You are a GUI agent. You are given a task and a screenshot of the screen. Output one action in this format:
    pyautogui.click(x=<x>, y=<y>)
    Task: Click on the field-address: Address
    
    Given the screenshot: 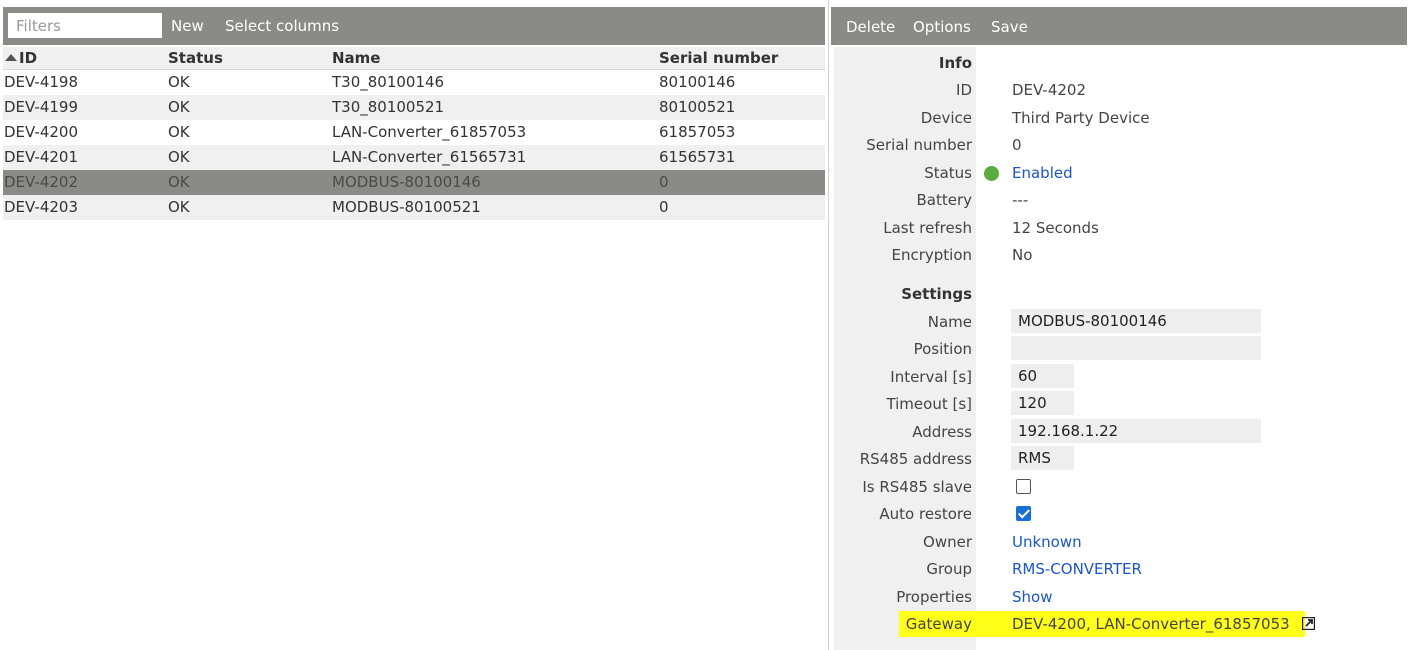 What is the action you would take?
    pyautogui.click(x=1119, y=431)
    